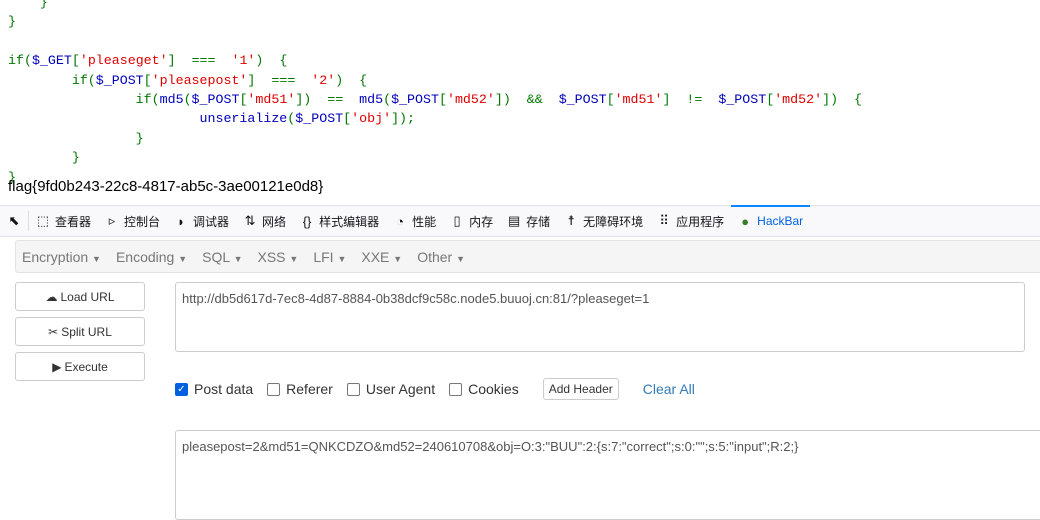 The width and height of the screenshot is (1040, 520). Describe the element at coordinates (669, 389) in the screenshot. I see `clear-all-link: Clear All` at that location.